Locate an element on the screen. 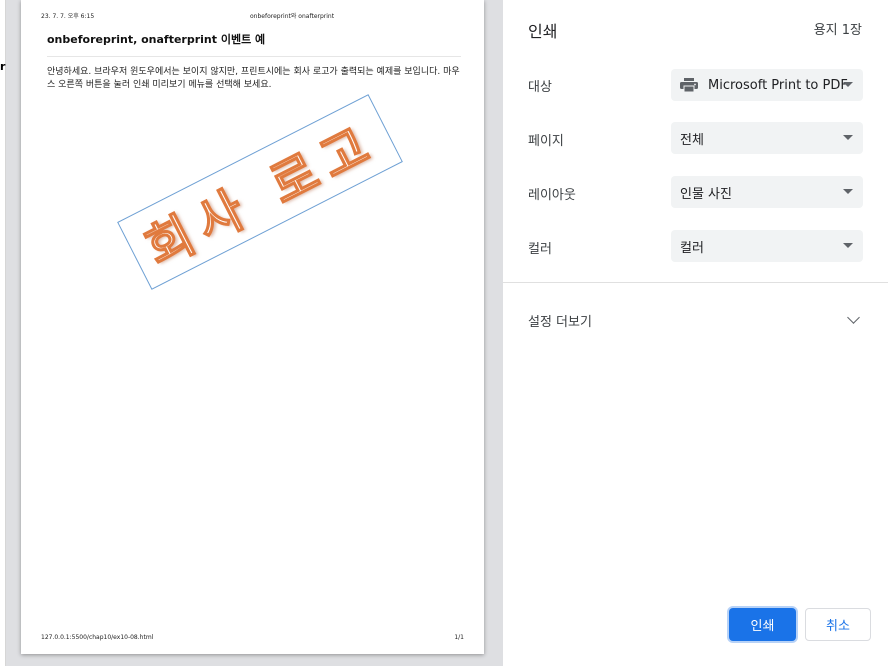  color-label: 컬러 is located at coordinates (540, 249).